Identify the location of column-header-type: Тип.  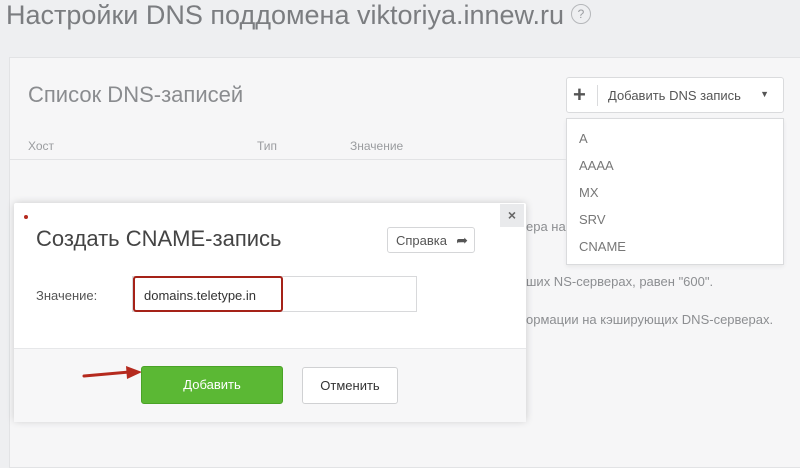
(267, 146).